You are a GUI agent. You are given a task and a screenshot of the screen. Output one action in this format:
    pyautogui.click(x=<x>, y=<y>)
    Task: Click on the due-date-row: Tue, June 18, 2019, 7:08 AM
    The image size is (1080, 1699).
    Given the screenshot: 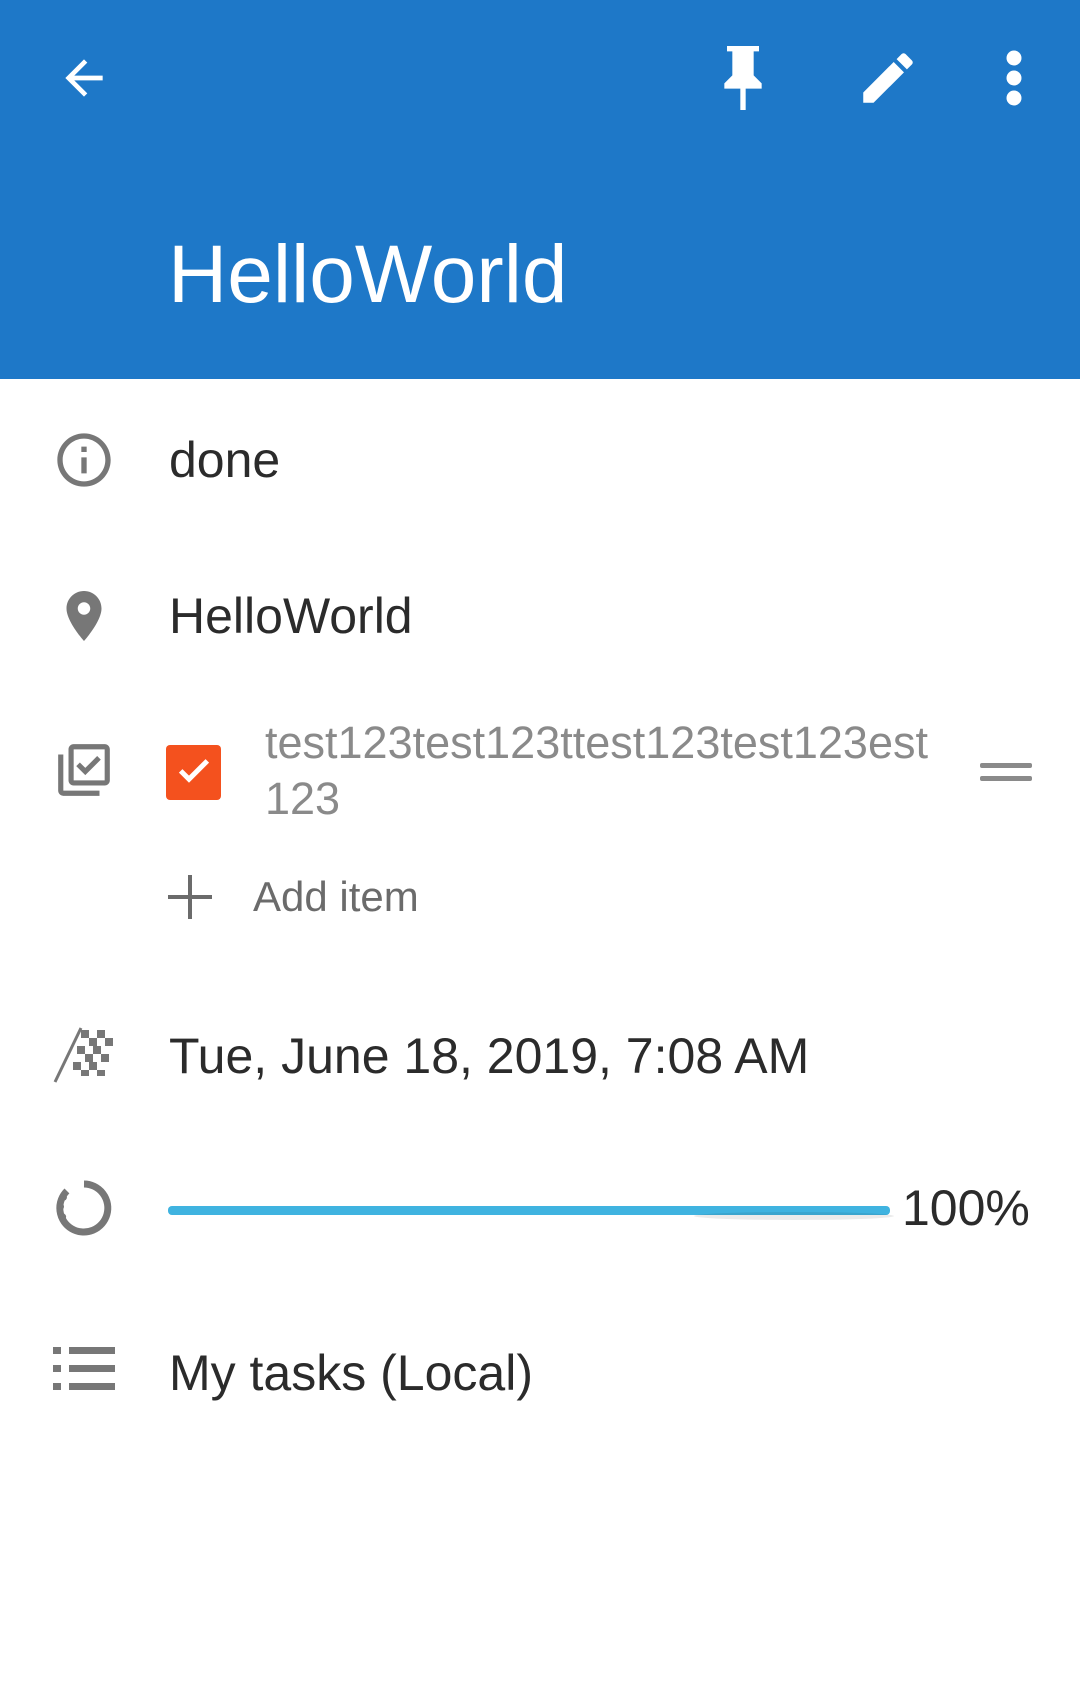 What is the action you would take?
    pyautogui.click(x=540, y=1060)
    